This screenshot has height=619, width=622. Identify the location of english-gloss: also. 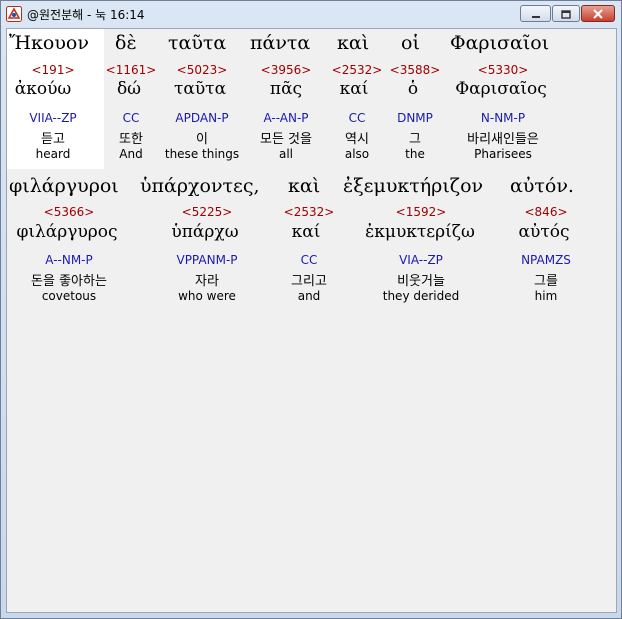
(357, 154).